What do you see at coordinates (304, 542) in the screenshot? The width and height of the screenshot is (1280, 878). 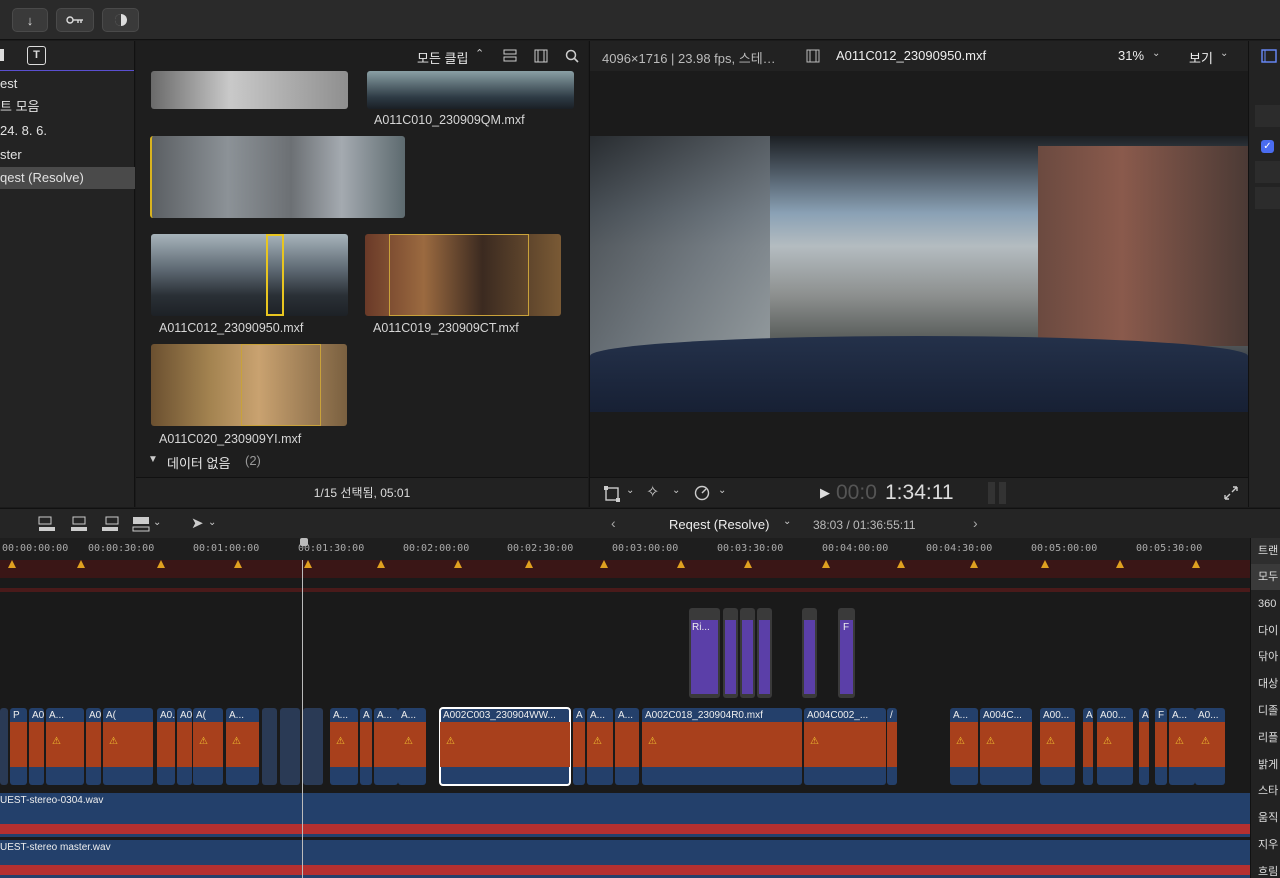 I see `playhead-handle` at bounding box center [304, 542].